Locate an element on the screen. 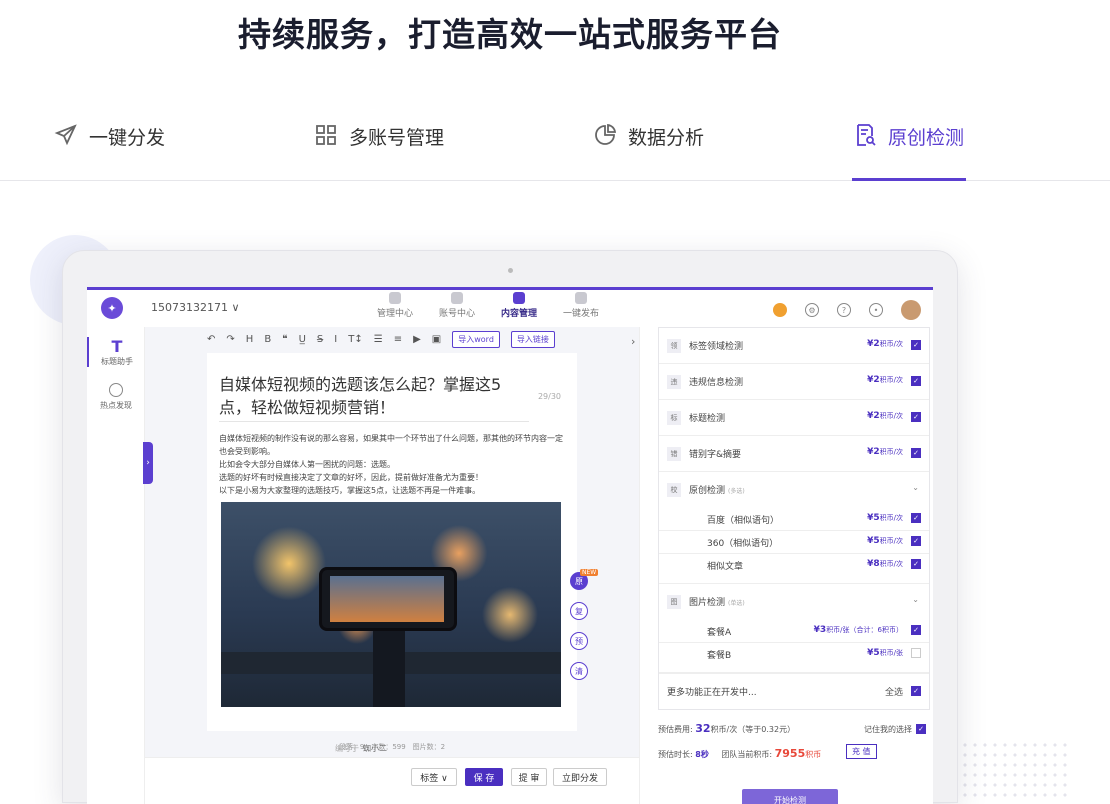  tab-label: 一键分发 is located at coordinates (127, 138).